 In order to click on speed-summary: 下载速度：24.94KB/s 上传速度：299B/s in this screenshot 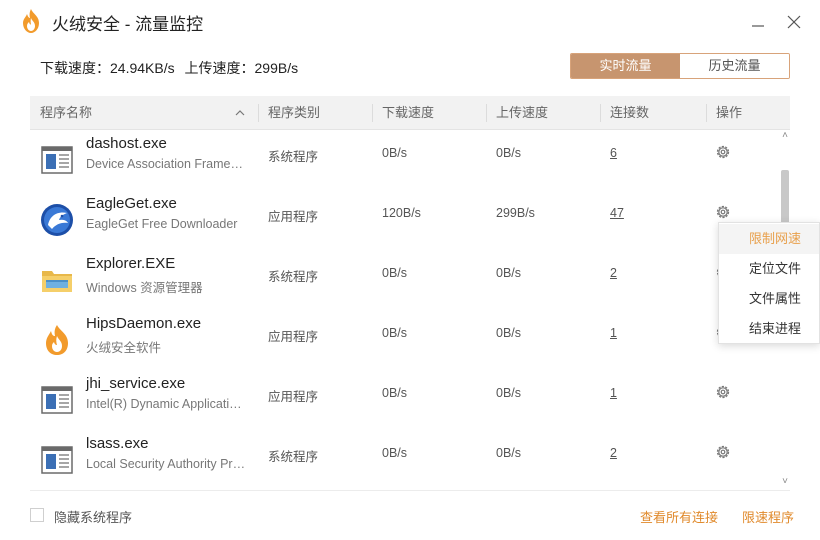, I will do `click(169, 68)`.